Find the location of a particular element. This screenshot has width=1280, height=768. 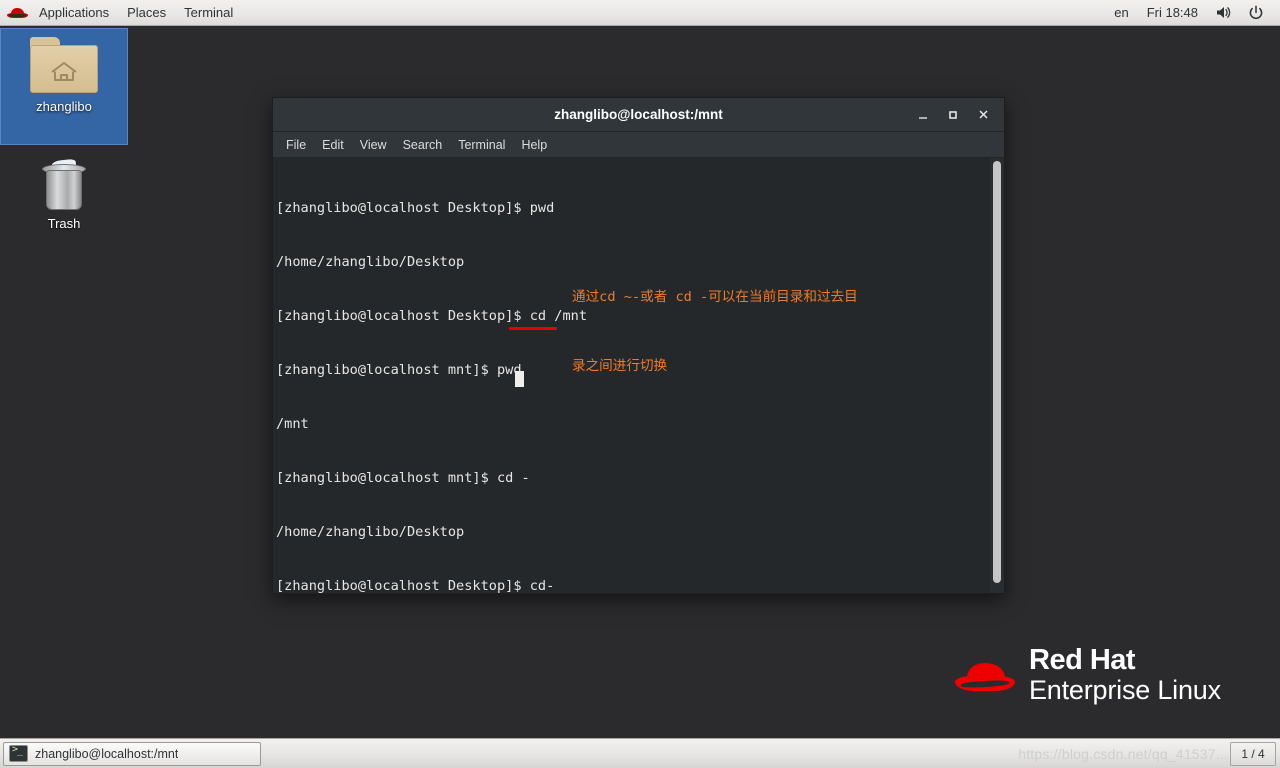

redhat-fedora-logo-icon is located at coordinates (986, 675).